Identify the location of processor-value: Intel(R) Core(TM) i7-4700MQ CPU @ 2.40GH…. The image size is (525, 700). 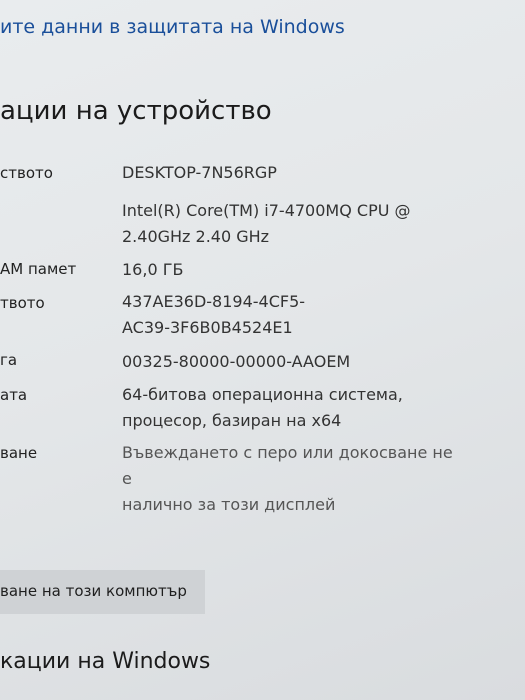
(266, 223).